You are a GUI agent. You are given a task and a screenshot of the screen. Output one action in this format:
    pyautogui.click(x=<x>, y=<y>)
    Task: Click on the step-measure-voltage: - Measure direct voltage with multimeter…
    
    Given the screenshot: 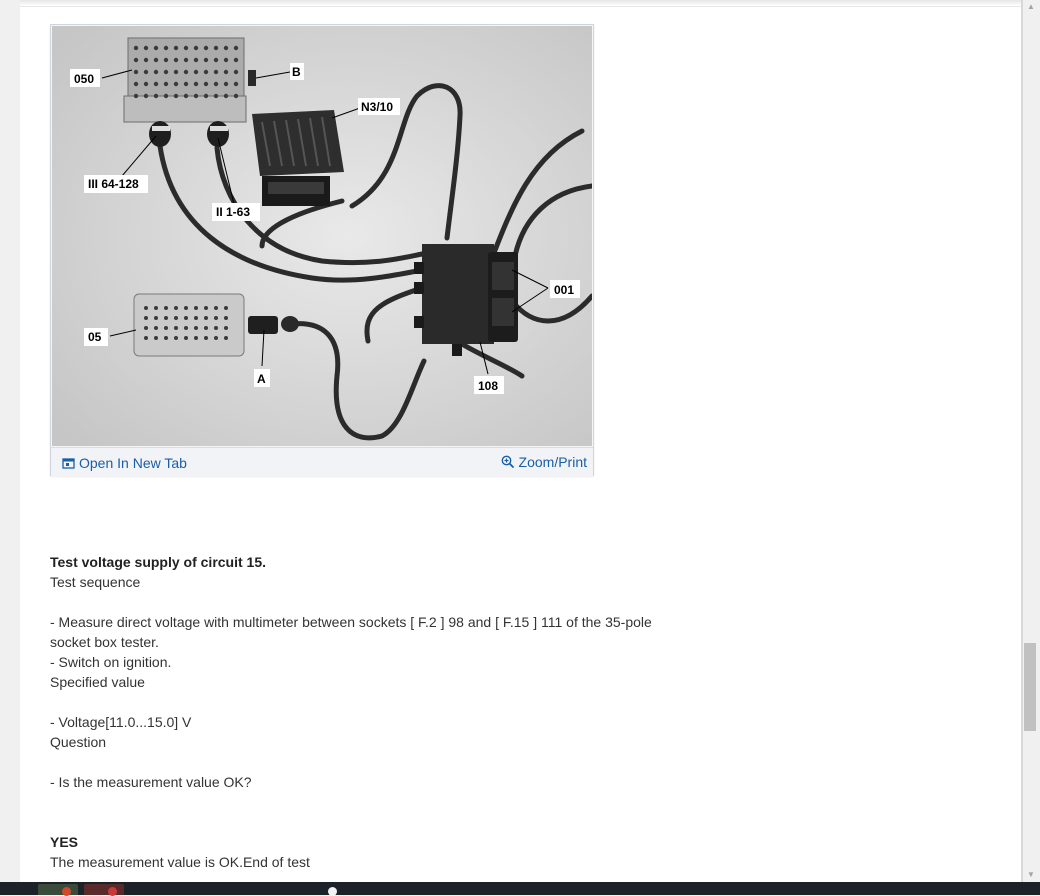 What is the action you would take?
    pyautogui.click(x=351, y=622)
    